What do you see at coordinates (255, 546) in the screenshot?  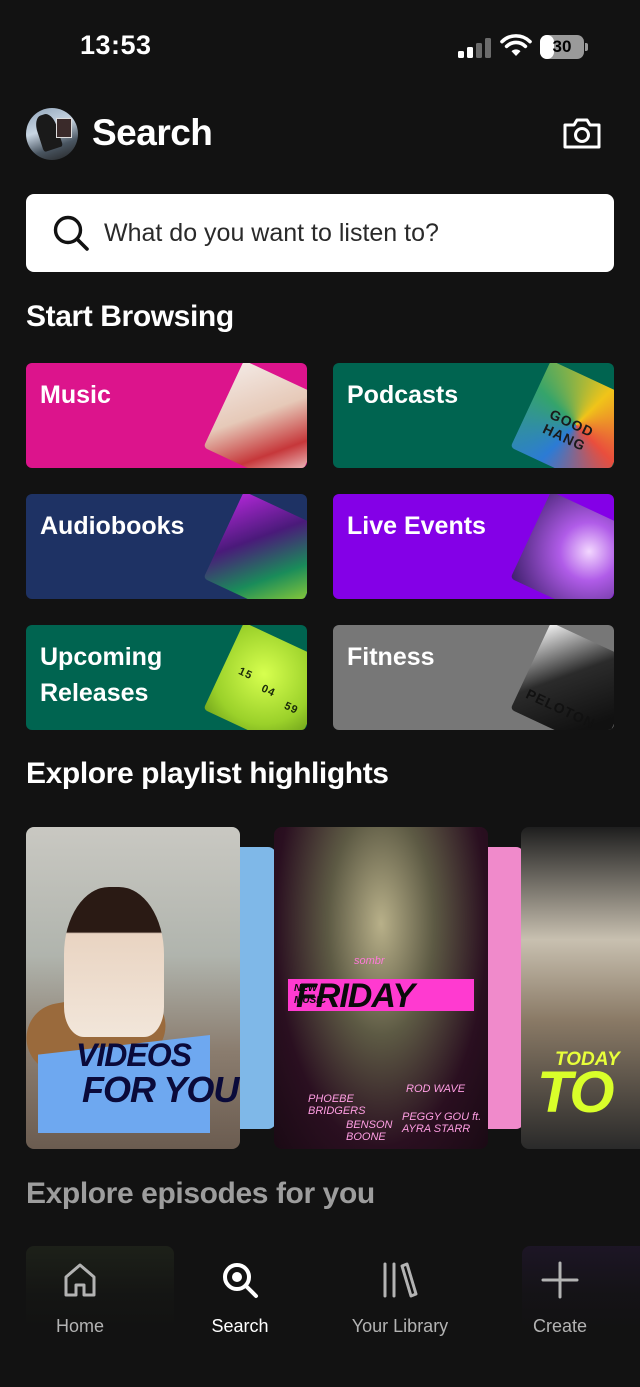 I see `category-art-audiobooks` at bounding box center [255, 546].